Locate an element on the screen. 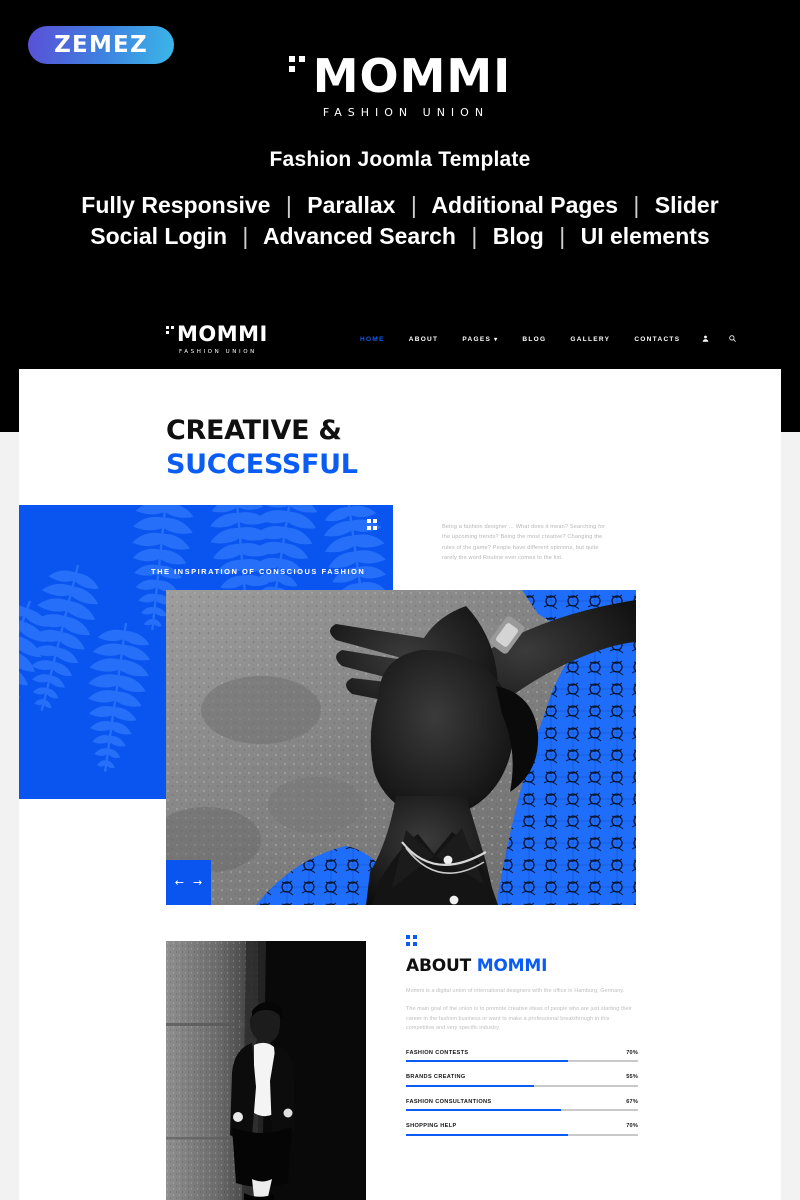 The image size is (800, 1200). nav-item-label: ABOUT is located at coordinates (423, 339).